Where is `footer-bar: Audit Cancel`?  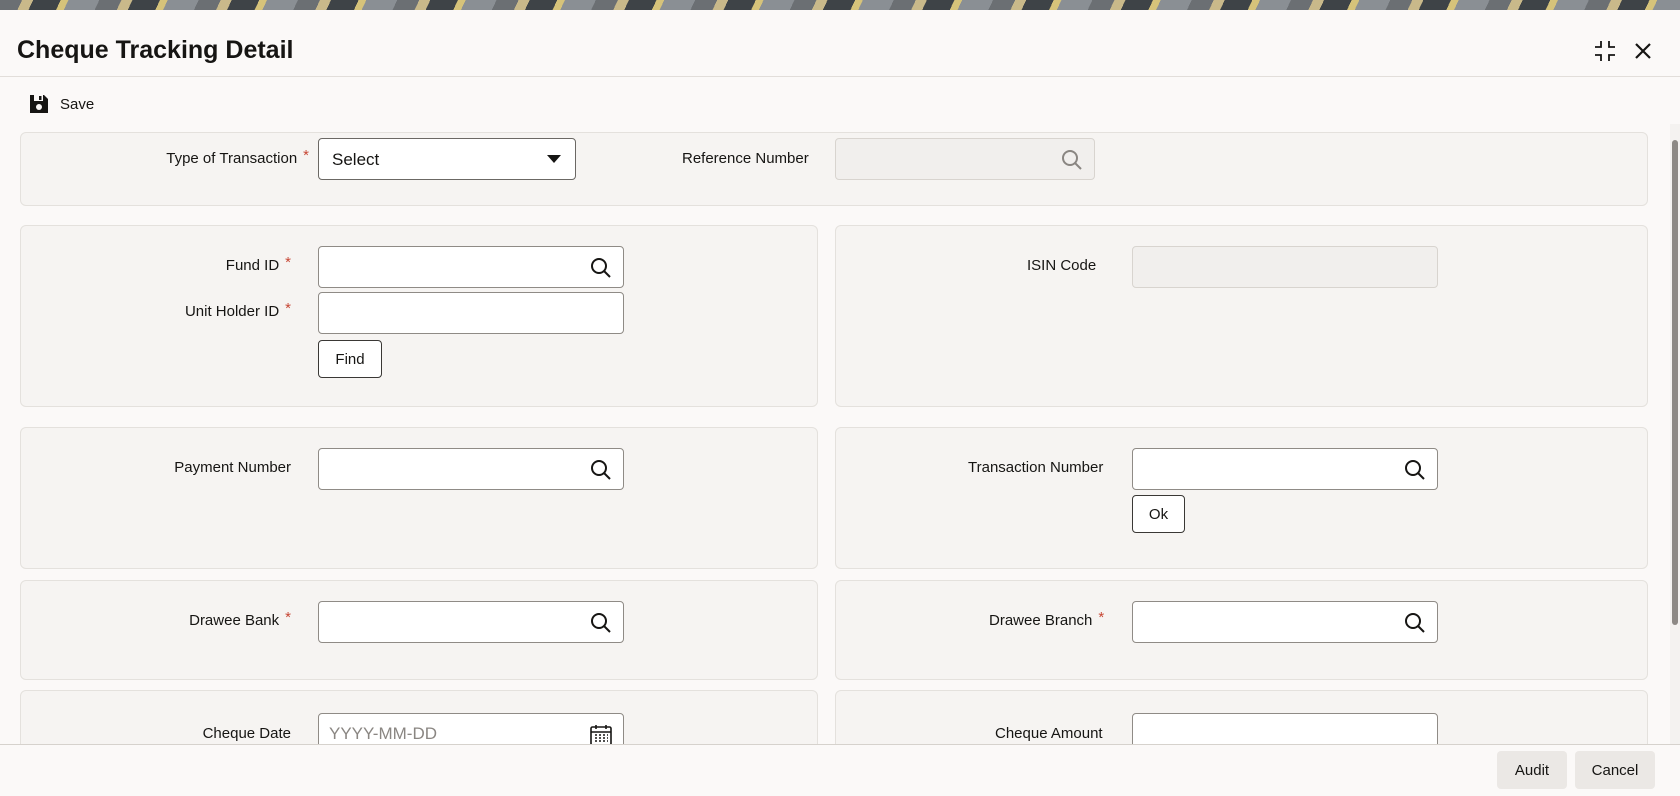
footer-bar: Audit Cancel is located at coordinates (840, 770).